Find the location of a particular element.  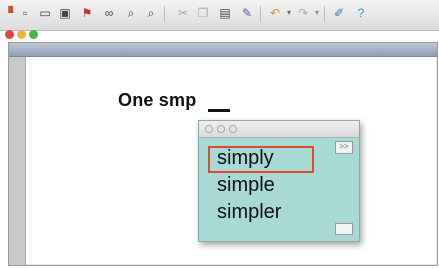

text-caret is located at coordinates (219, 110).